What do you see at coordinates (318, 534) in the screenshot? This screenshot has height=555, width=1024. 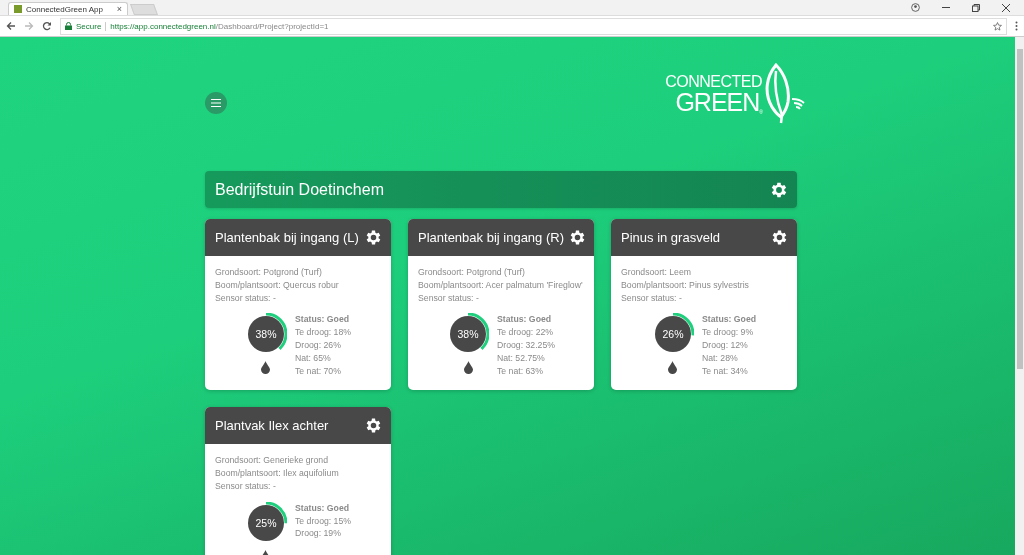 I see `threshold-text: Droog: 19%` at bounding box center [318, 534].